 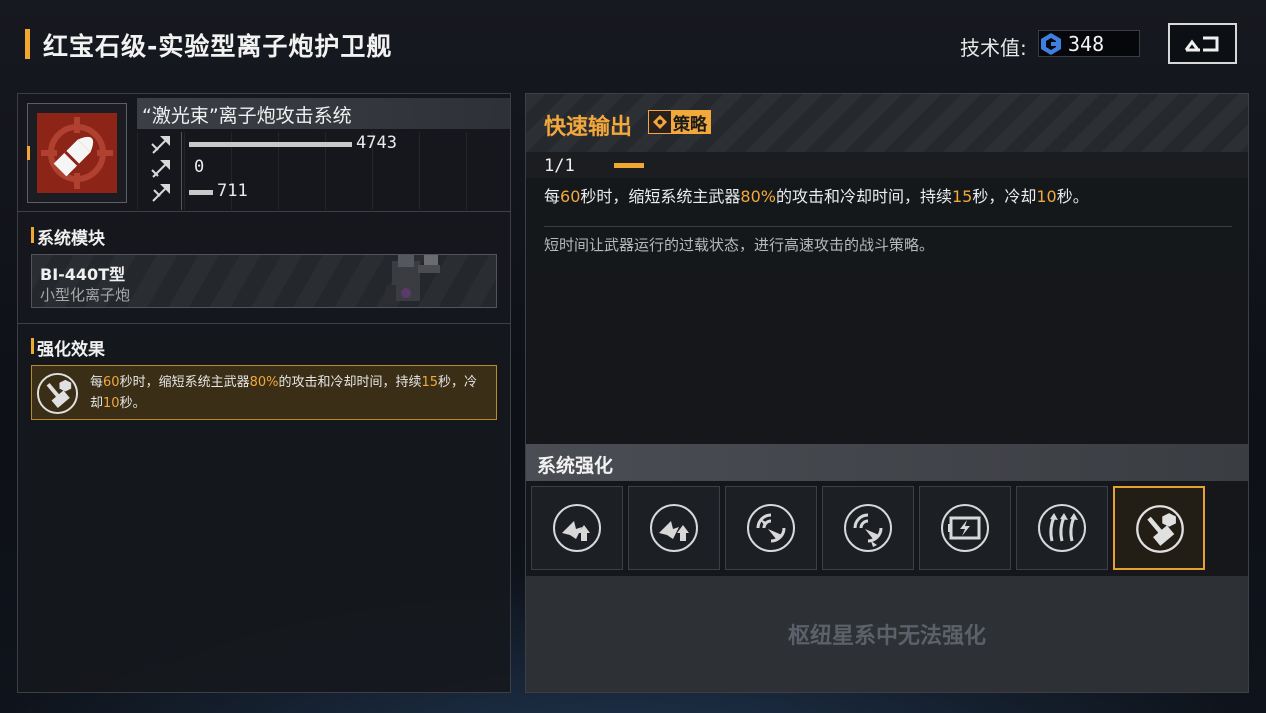 What do you see at coordinates (559, 166) in the screenshot?
I see `skill-level: 1/1` at bounding box center [559, 166].